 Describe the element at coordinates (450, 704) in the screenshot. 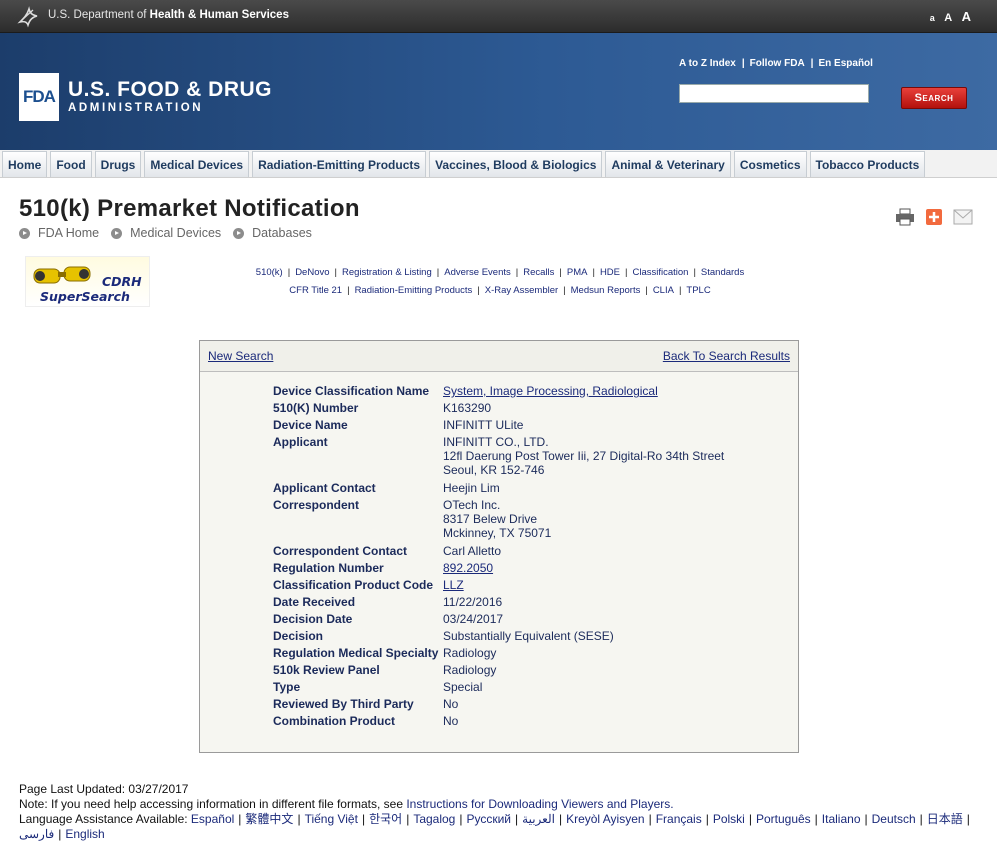

I see `detail-value: No` at that location.